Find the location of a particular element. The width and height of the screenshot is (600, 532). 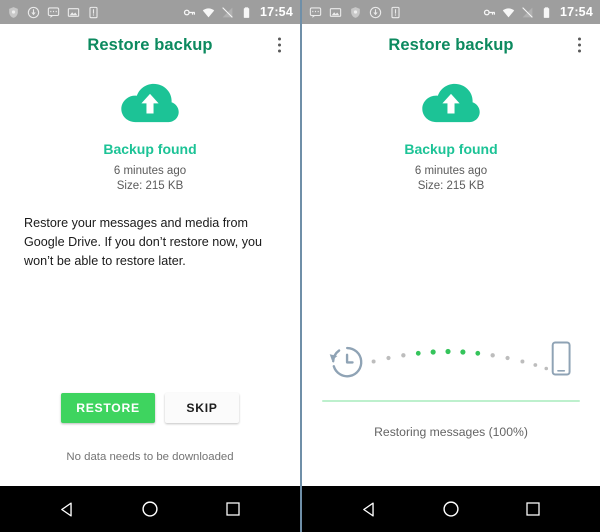

history-restore-icon is located at coordinates (346, 362).